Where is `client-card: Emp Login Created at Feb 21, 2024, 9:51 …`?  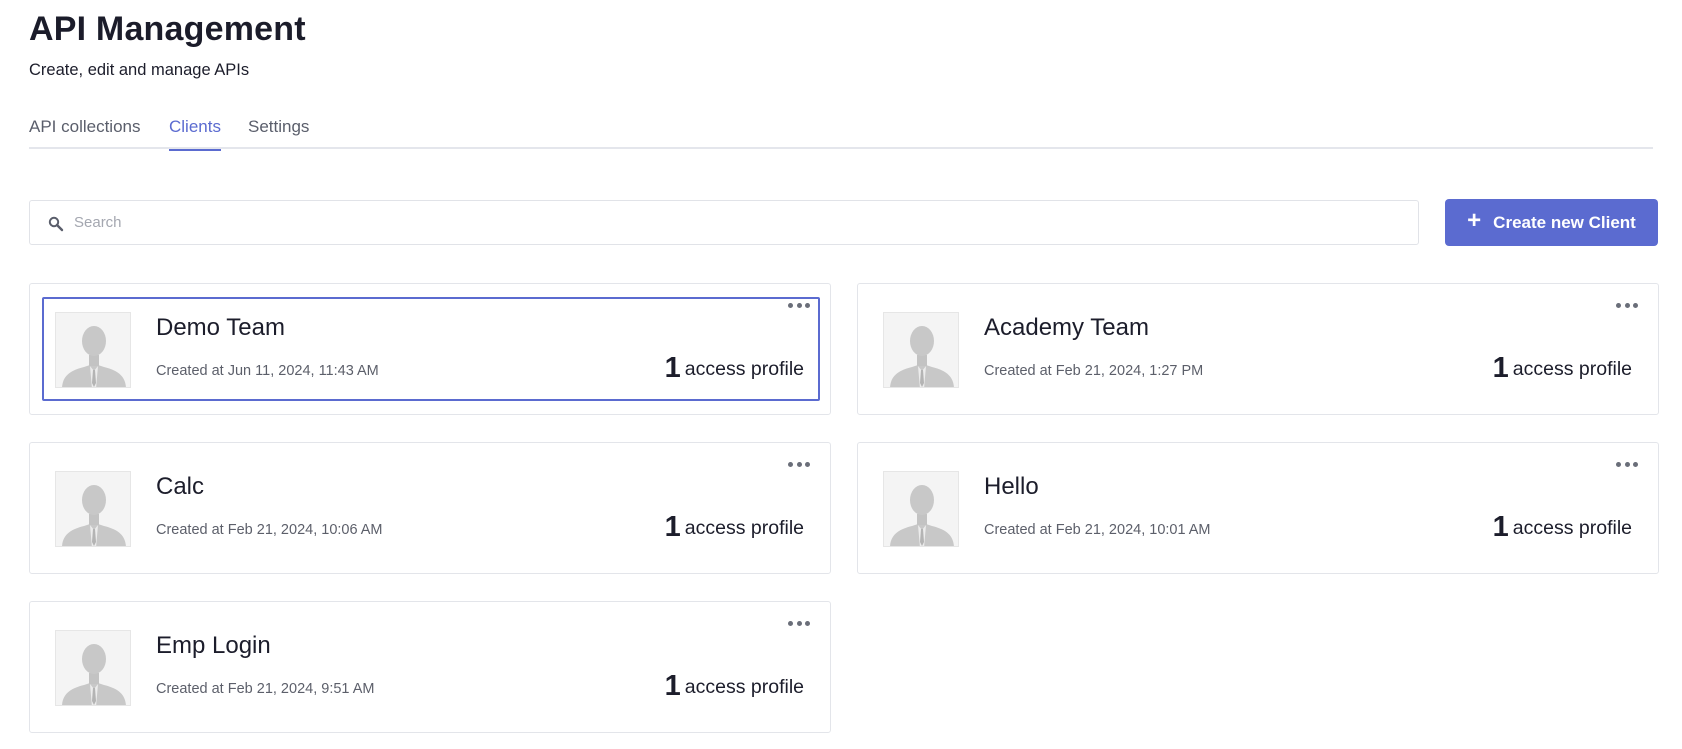 client-card: Emp Login Created at Feb 21, 2024, 9:51 … is located at coordinates (430, 667).